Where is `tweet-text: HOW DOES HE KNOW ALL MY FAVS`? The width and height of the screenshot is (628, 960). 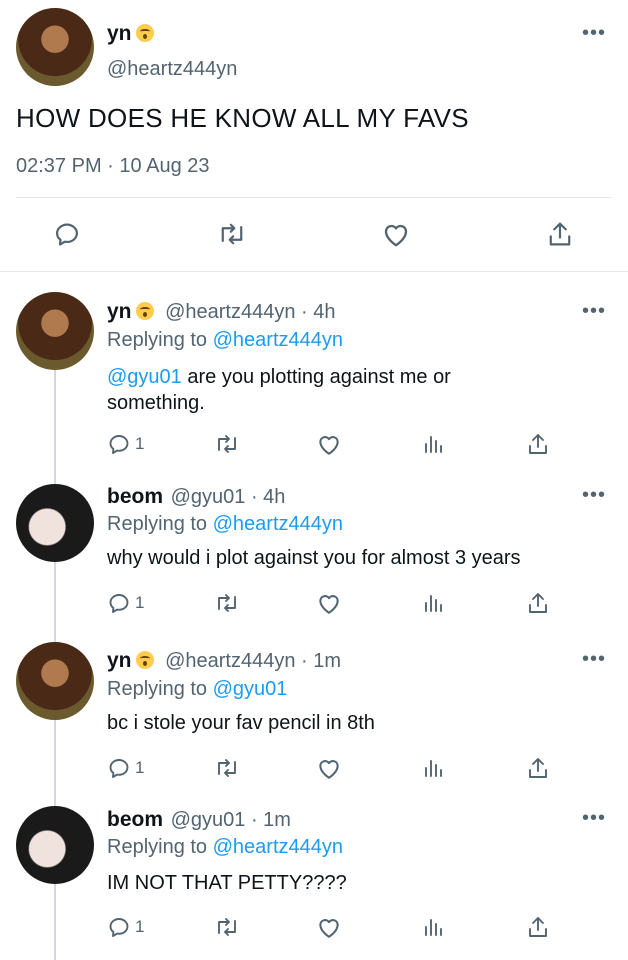 tweet-text: HOW DOES HE KNOW ALL MY FAVS is located at coordinates (242, 118).